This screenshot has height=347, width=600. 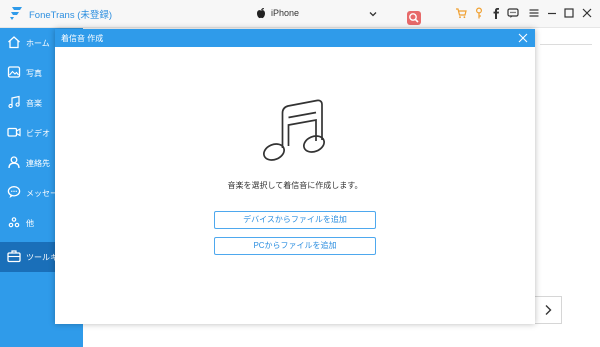 What do you see at coordinates (41, 193) in the screenshot?
I see `sidebar-item-label: メッセージ` at bounding box center [41, 193].